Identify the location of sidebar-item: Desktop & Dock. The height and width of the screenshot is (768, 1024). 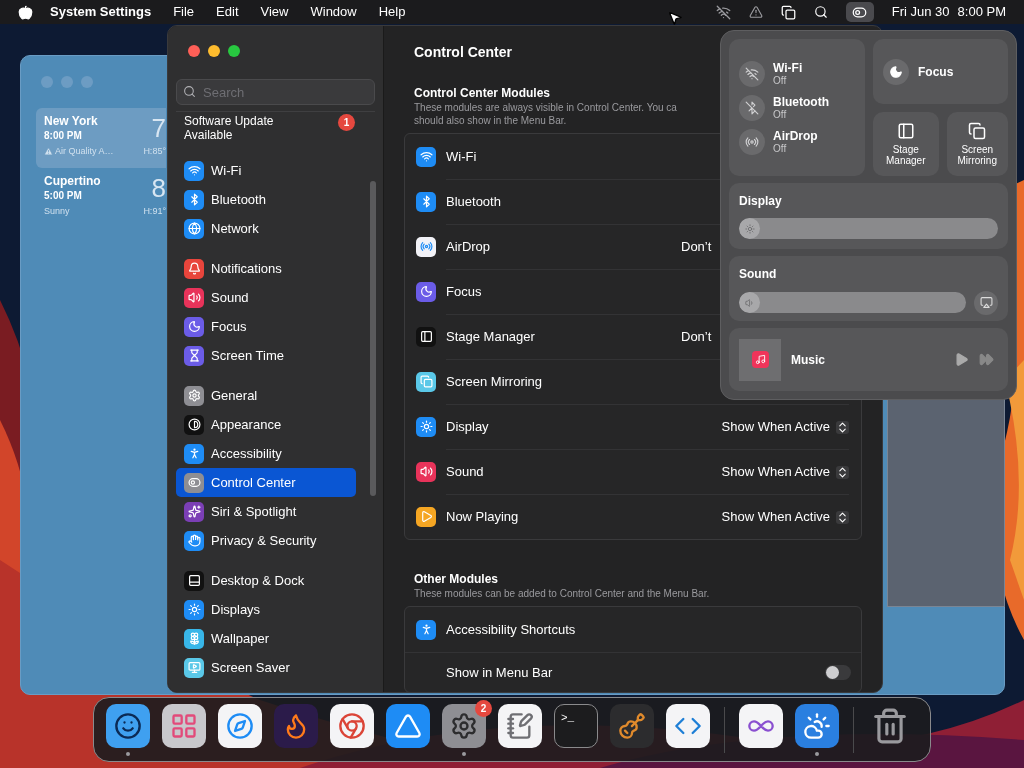
(266, 580).